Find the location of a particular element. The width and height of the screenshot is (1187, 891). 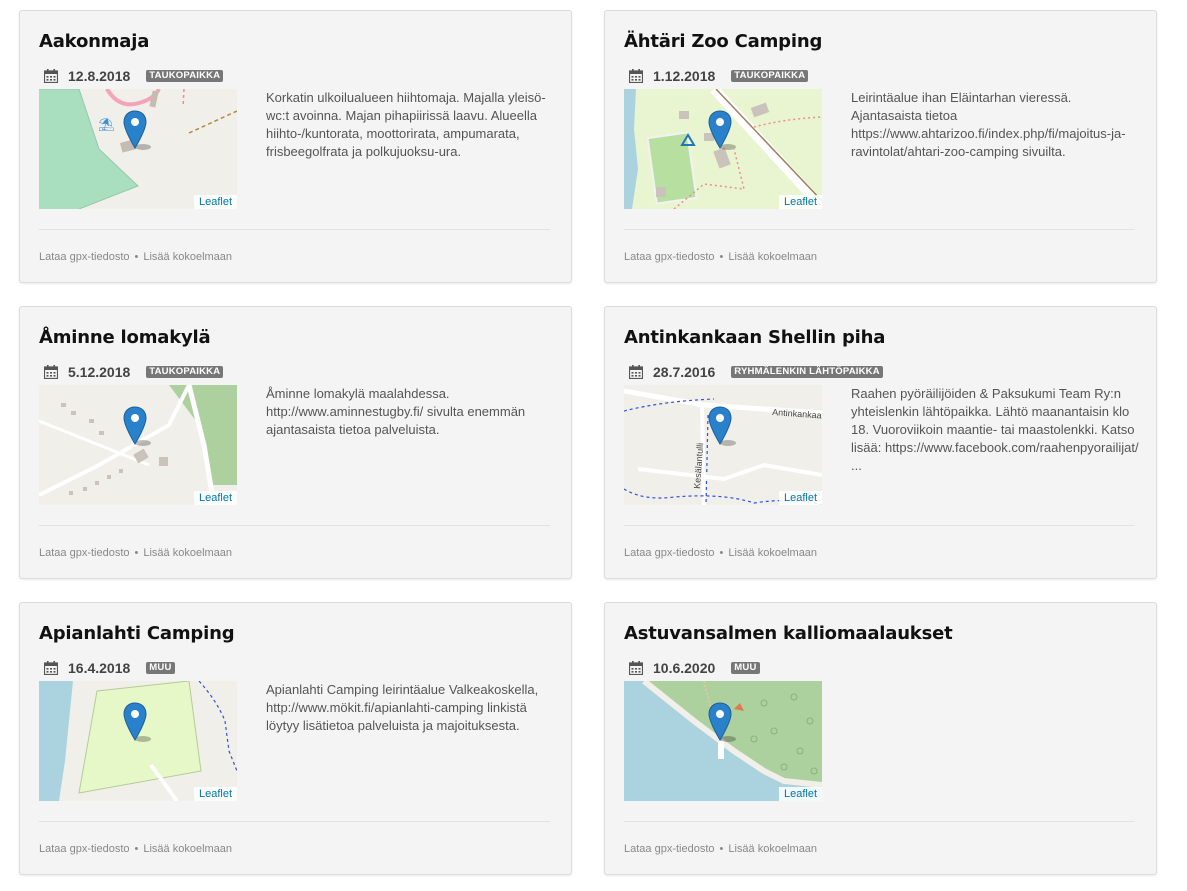

card-date: 28.7.2016 is located at coordinates (684, 372).